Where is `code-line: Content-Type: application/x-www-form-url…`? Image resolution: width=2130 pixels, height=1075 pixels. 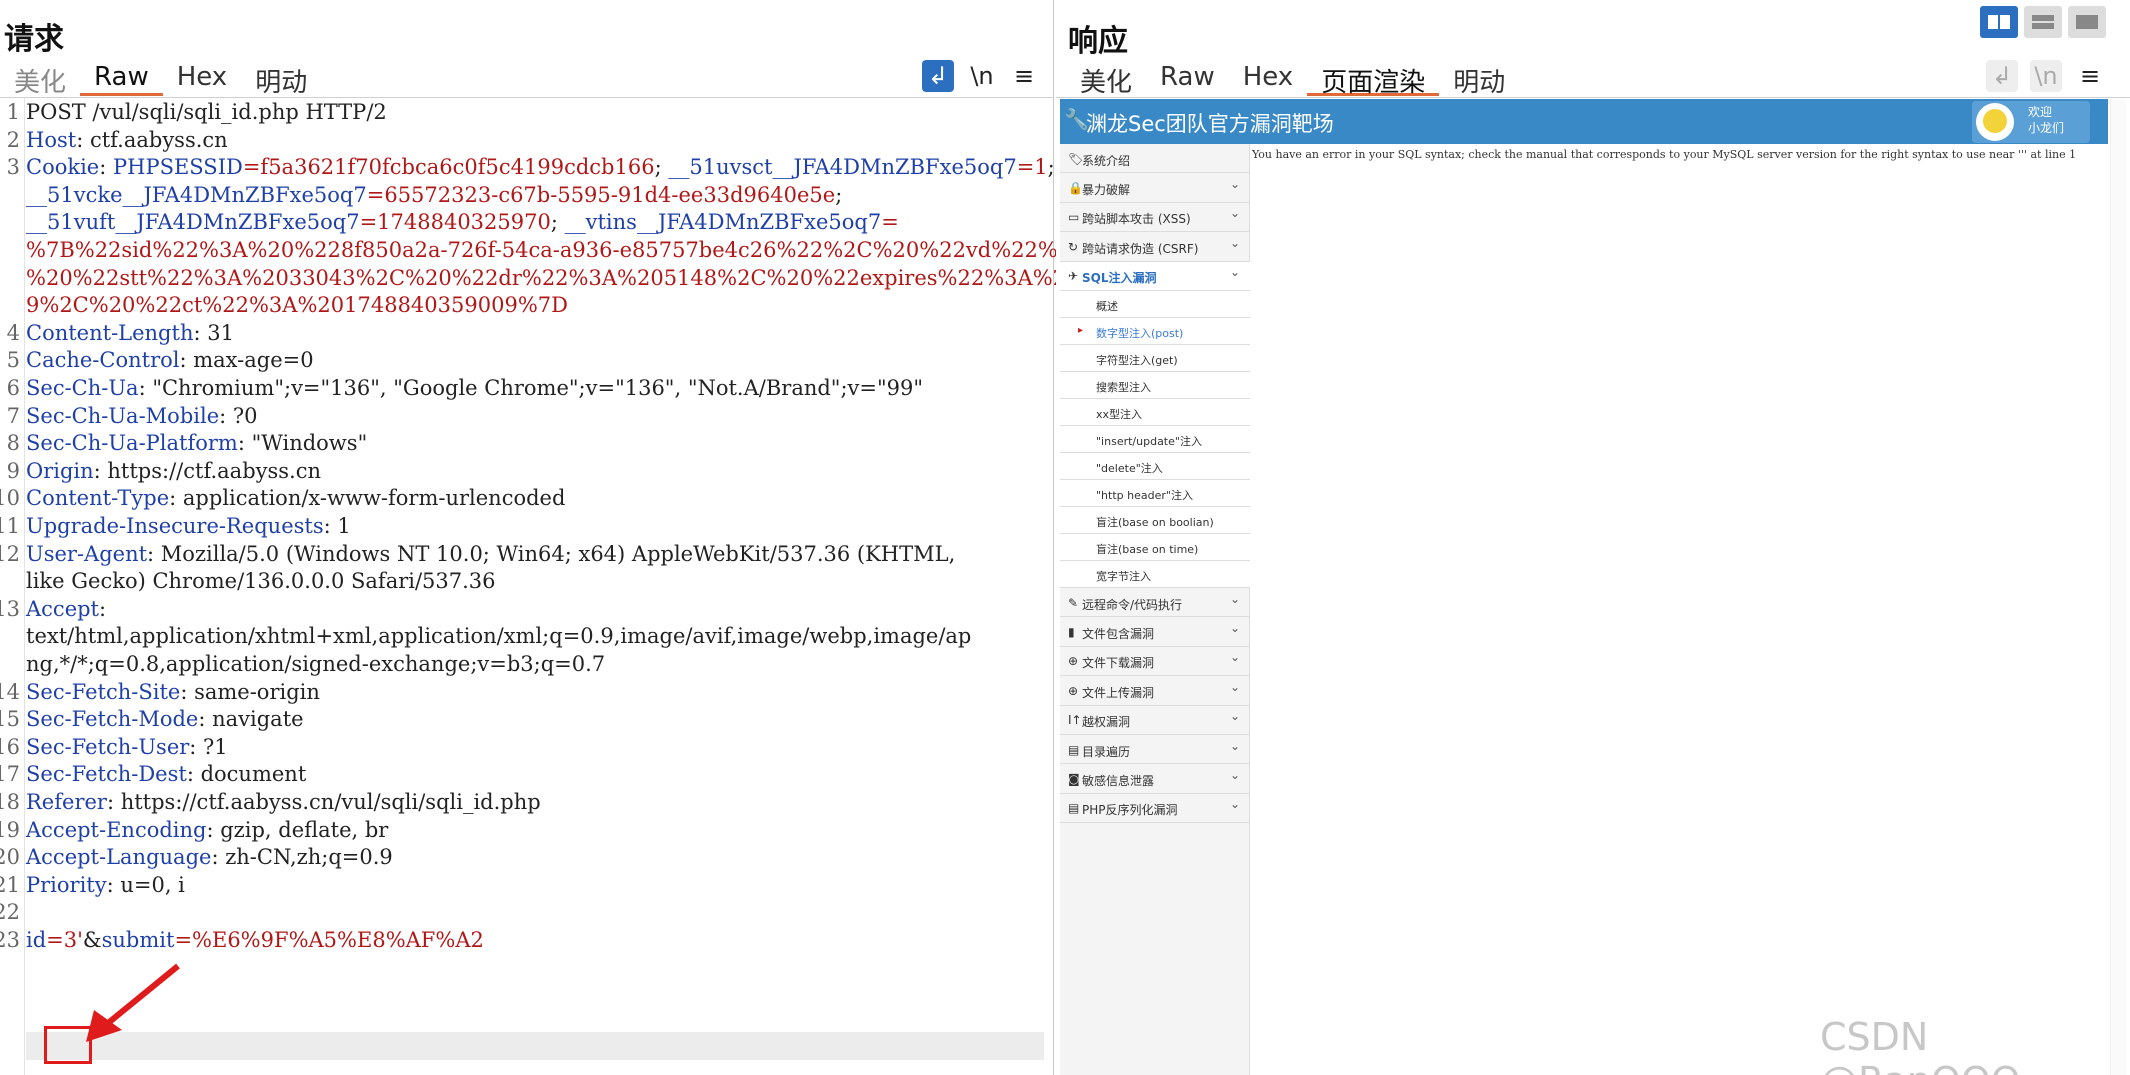
code-line: Content-Type: application/x-www-form-url… is located at coordinates (295, 498).